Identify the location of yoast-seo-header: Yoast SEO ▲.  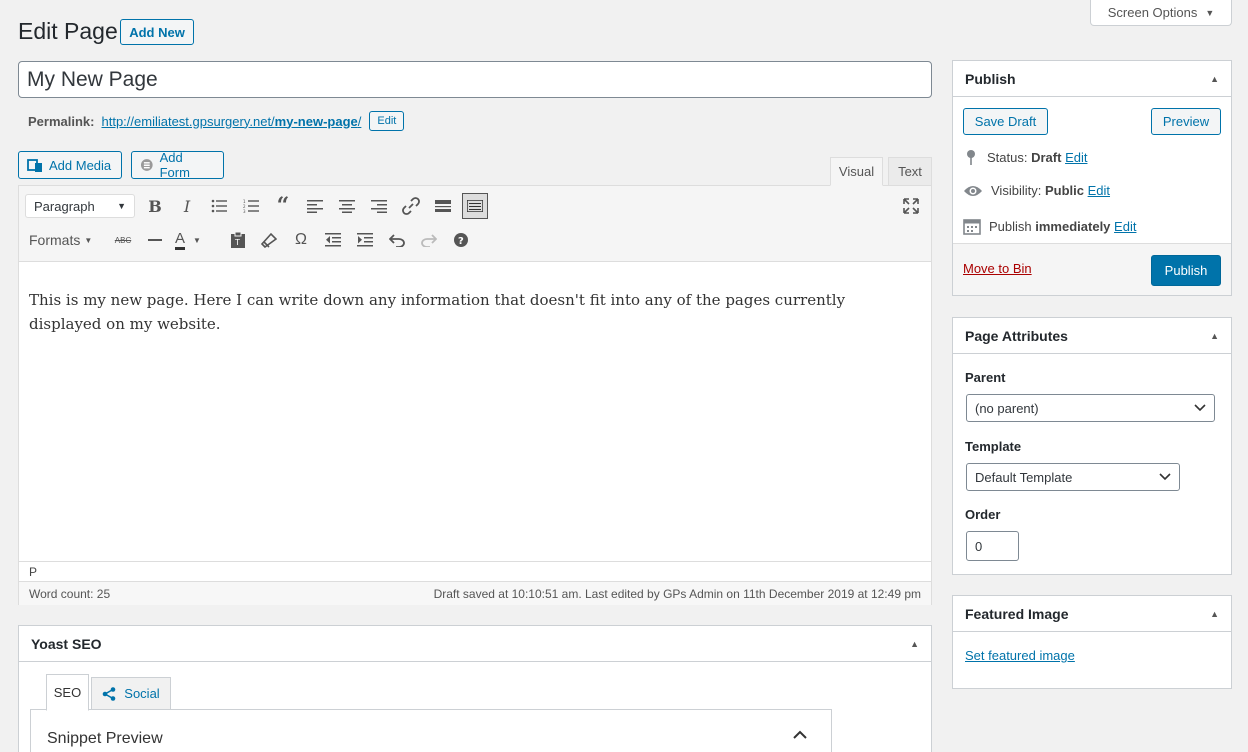
(475, 644).